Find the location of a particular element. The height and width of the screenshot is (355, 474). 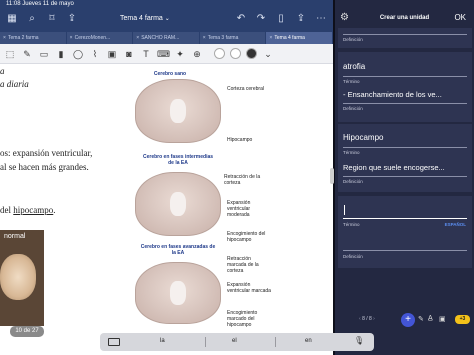

link-hipocampo: hipocampo is located at coordinates (33, 210).